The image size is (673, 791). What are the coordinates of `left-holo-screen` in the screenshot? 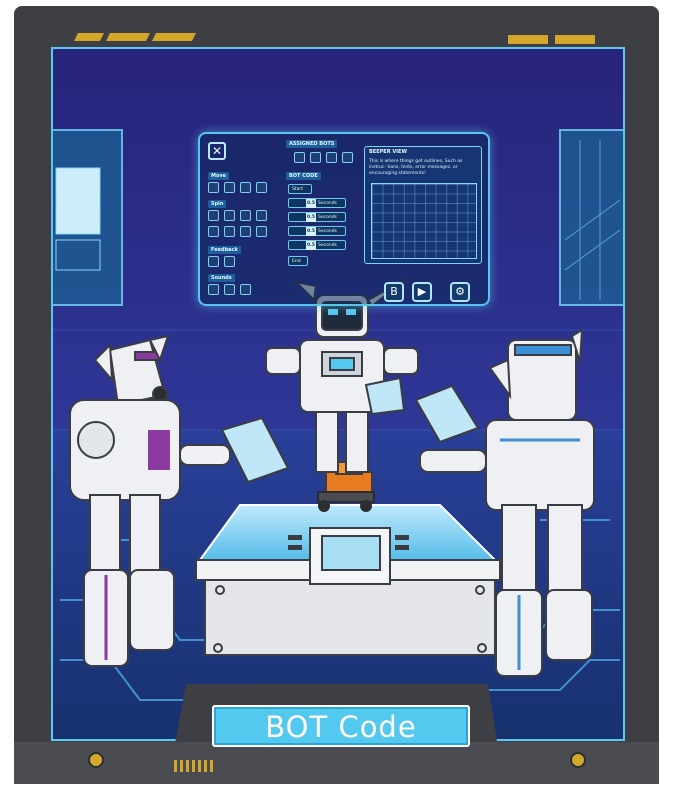 It's located at (87, 217).